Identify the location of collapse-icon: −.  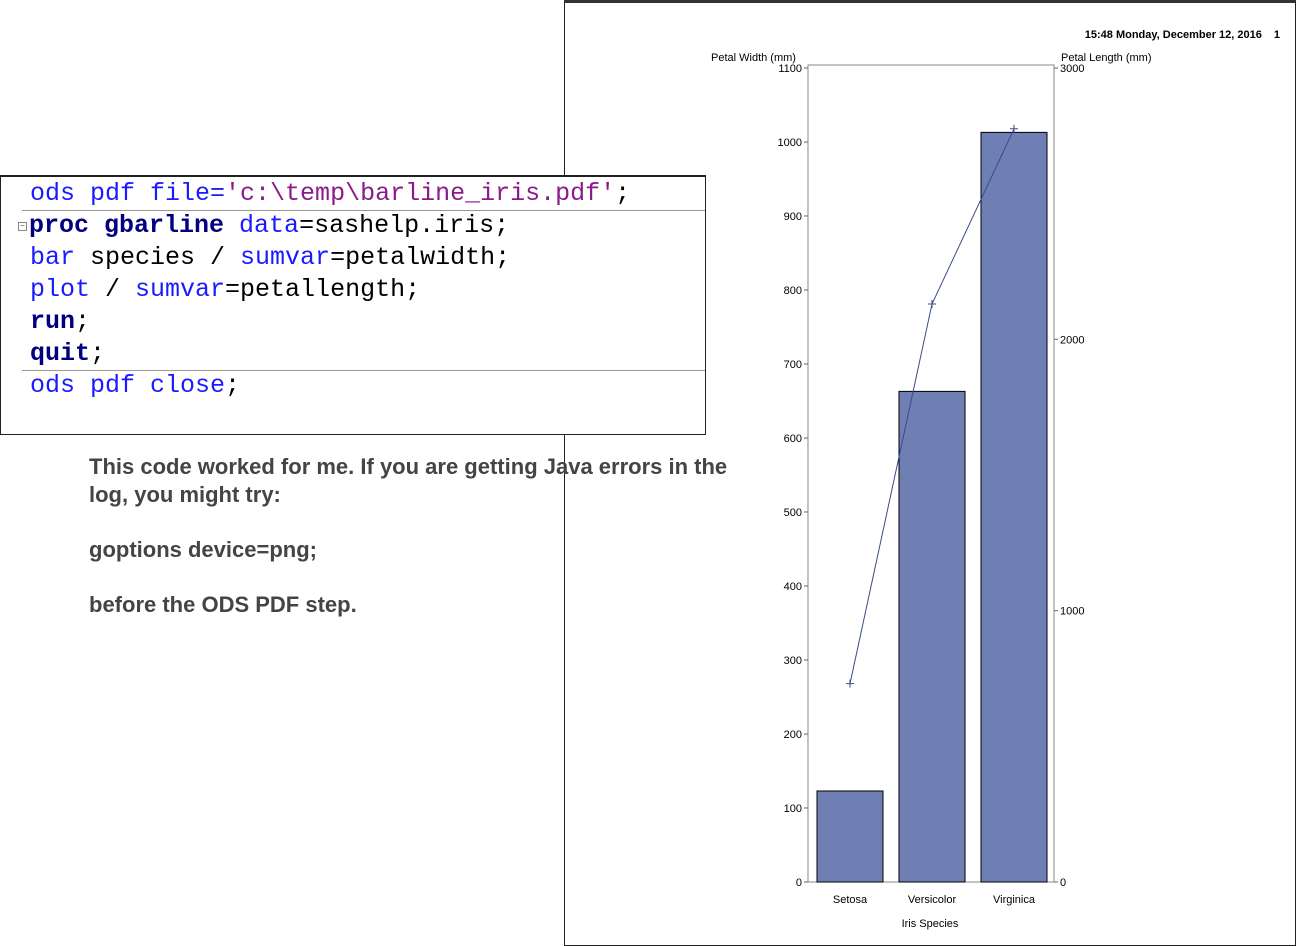
(22, 226).